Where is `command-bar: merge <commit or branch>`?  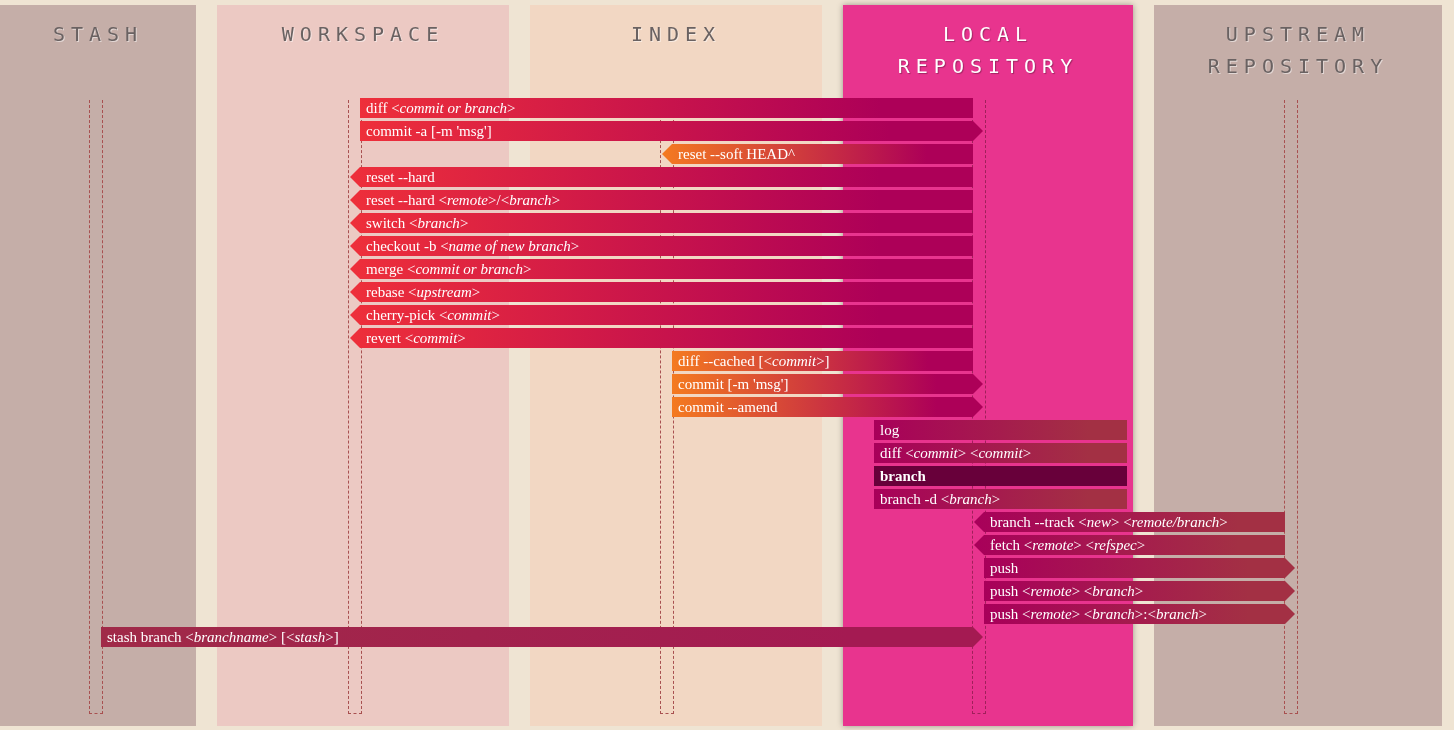
command-bar: merge <commit or branch> is located at coordinates (661, 269).